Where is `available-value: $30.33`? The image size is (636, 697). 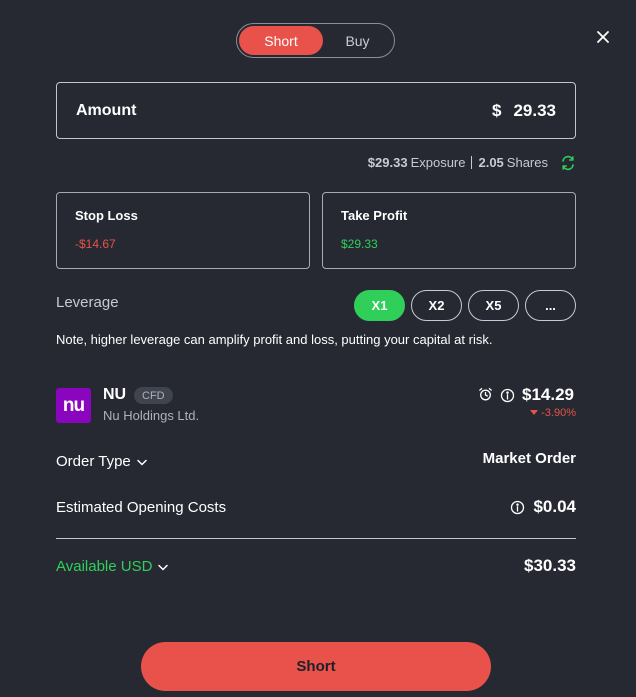 available-value: $30.33 is located at coordinates (550, 565).